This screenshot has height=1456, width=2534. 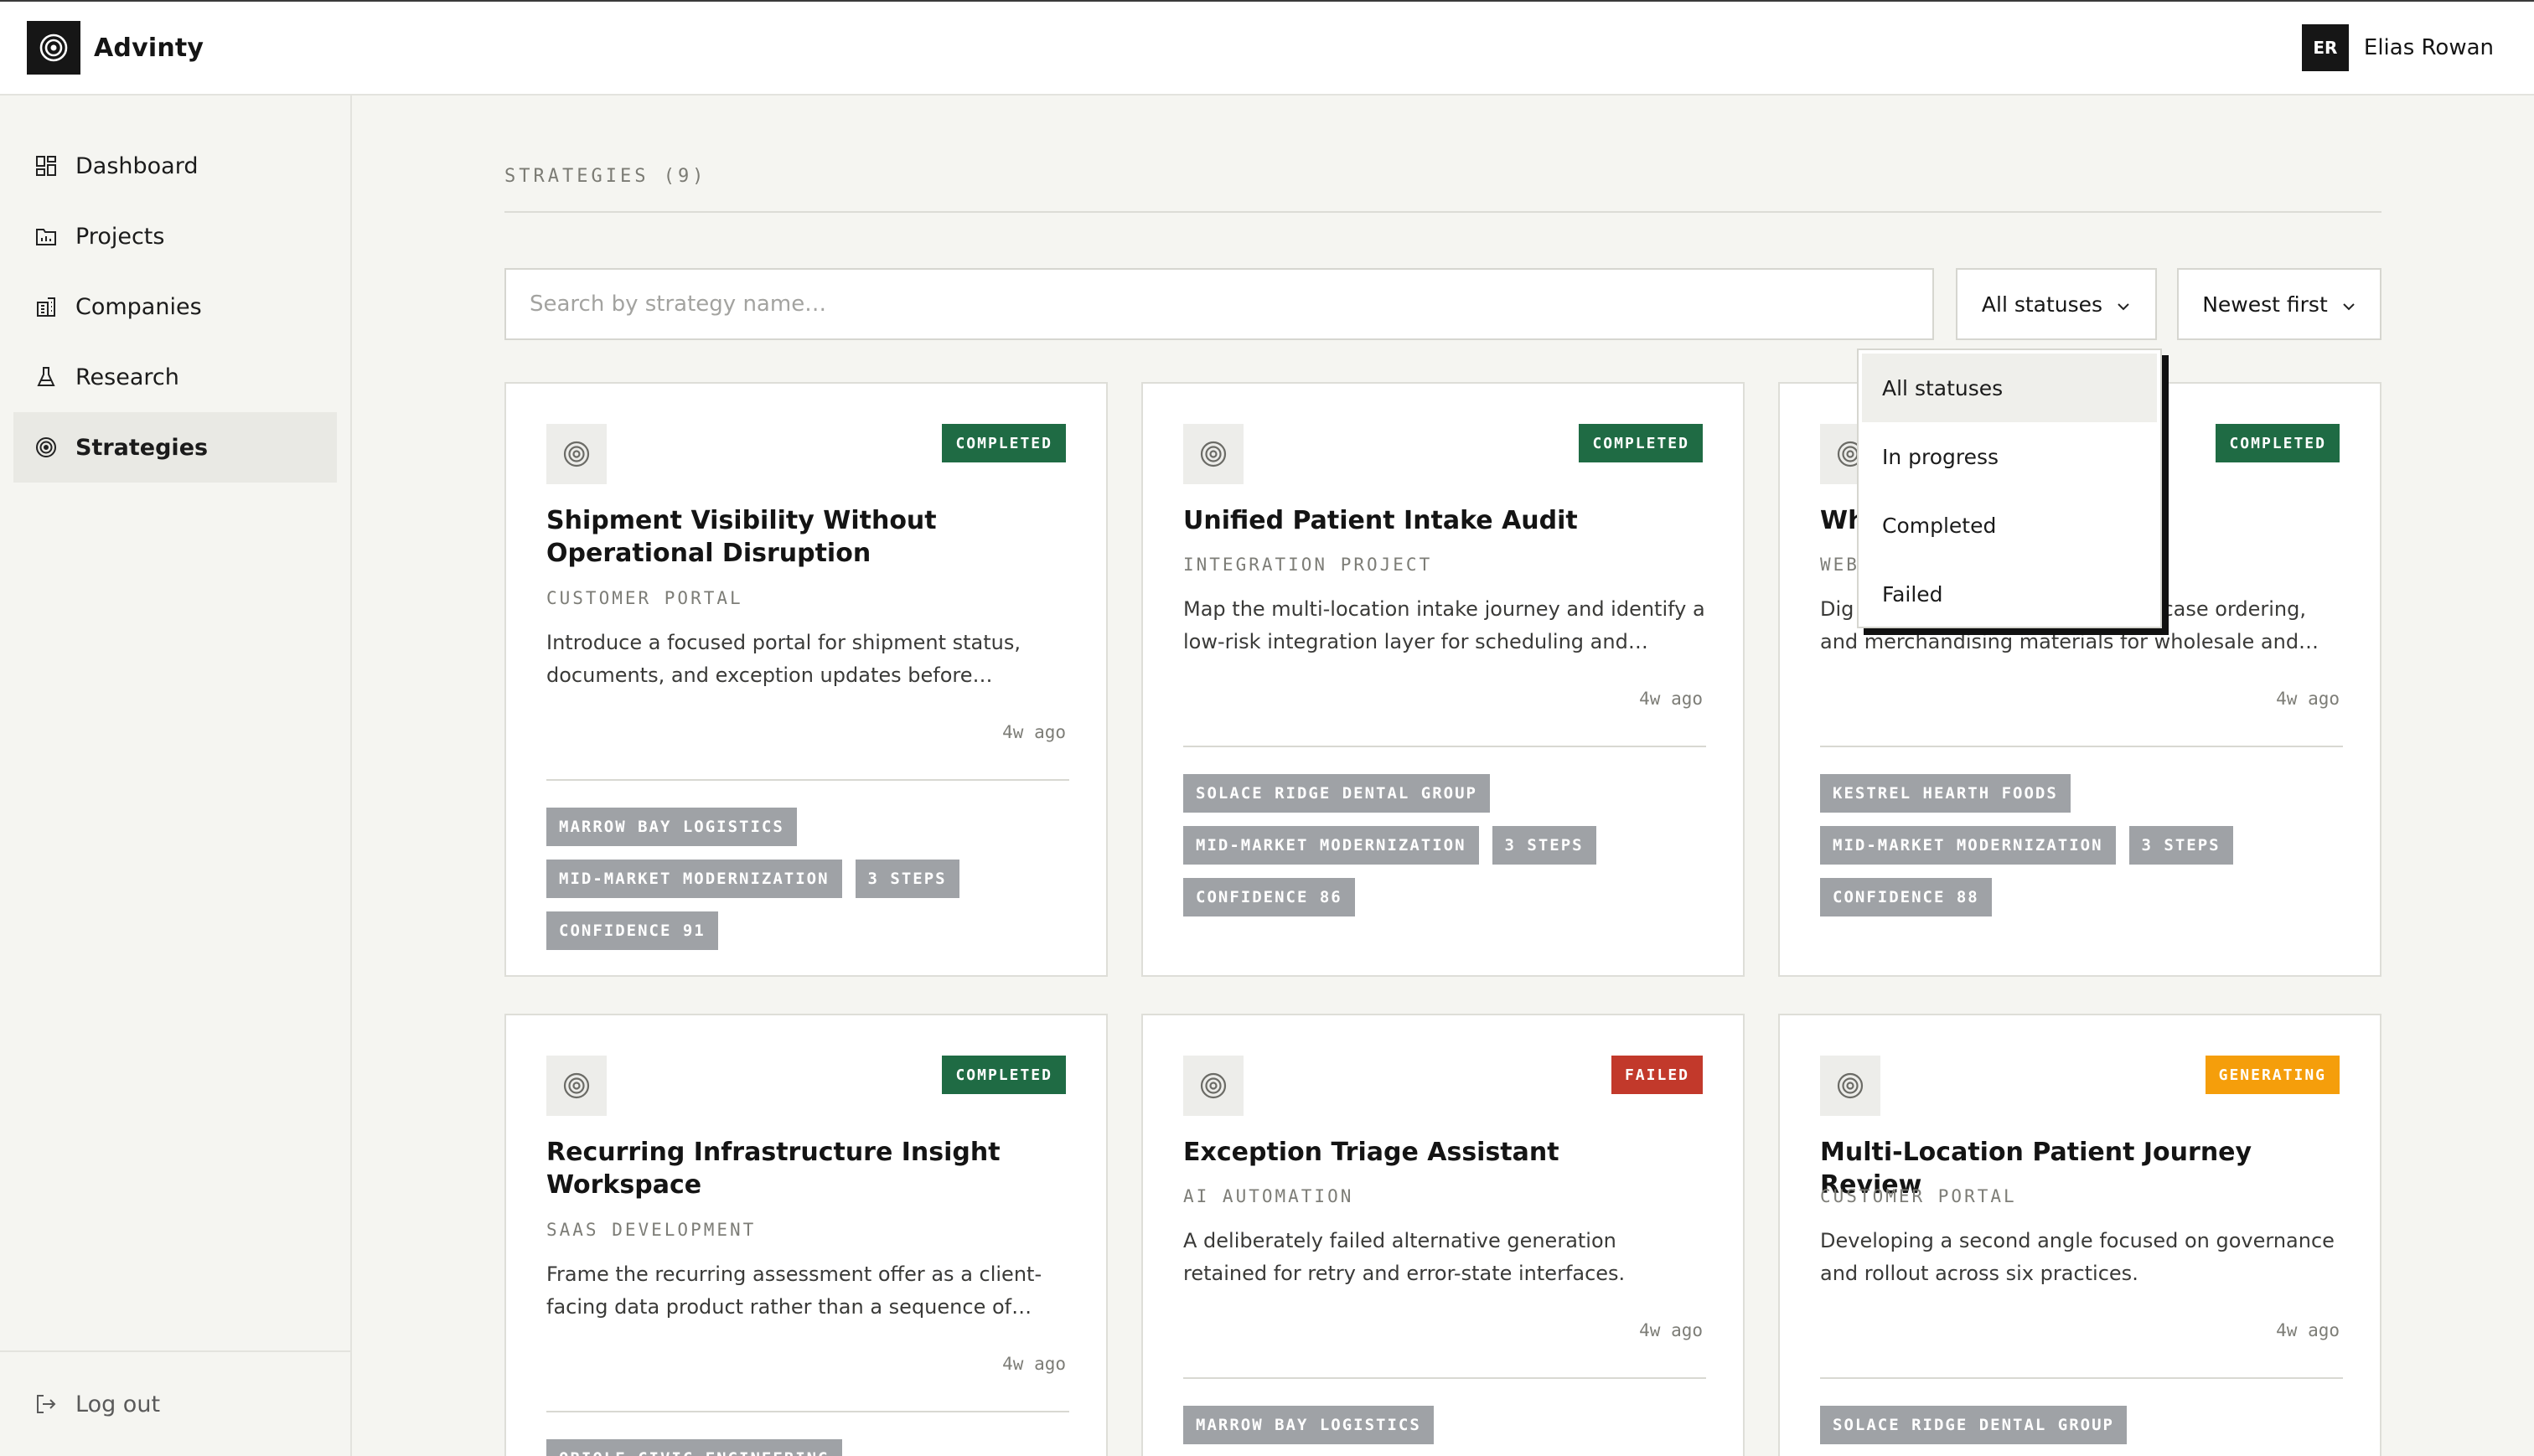 What do you see at coordinates (1906, 897) in the screenshot?
I see `tag: CONFIDENCE 88` at bounding box center [1906, 897].